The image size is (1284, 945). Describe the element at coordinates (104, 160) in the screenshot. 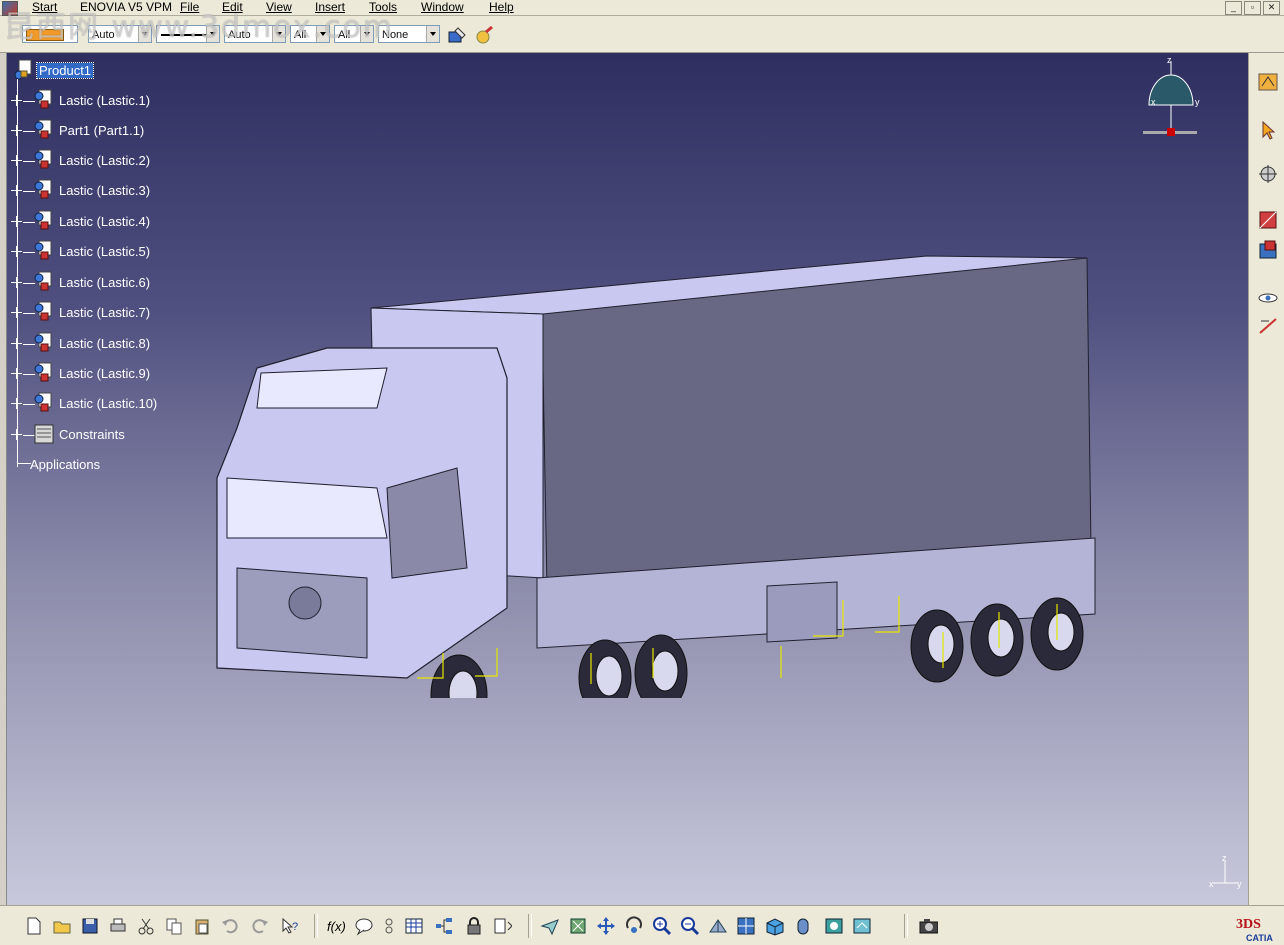

I see `tree-node-label: Lastic (Lastic.2)` at that location.